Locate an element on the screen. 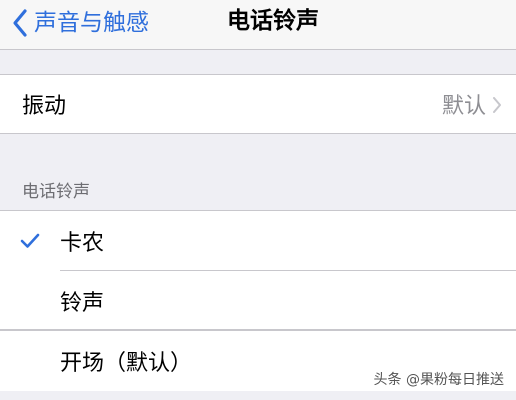 The height and width of the screenshot is (400, 516). page-title: 电话铃声 is located at coordinates (273, 21).